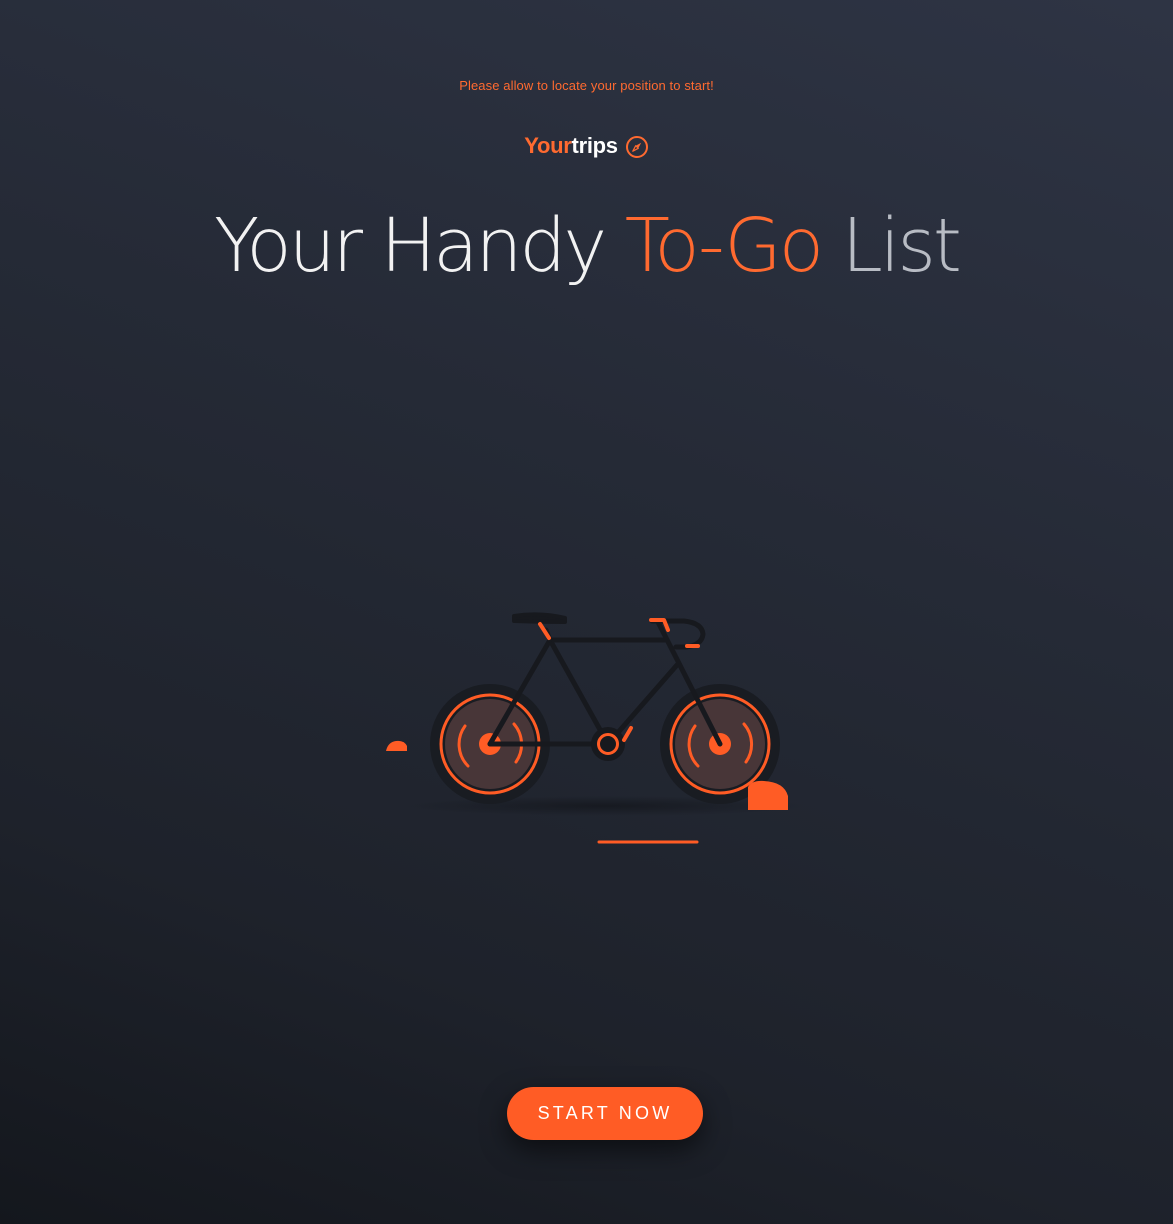 The image size is (1173, 1224). Describe the element at coordinates (891, 246) in the screenshot. I see `headline-part3: List` at that location.